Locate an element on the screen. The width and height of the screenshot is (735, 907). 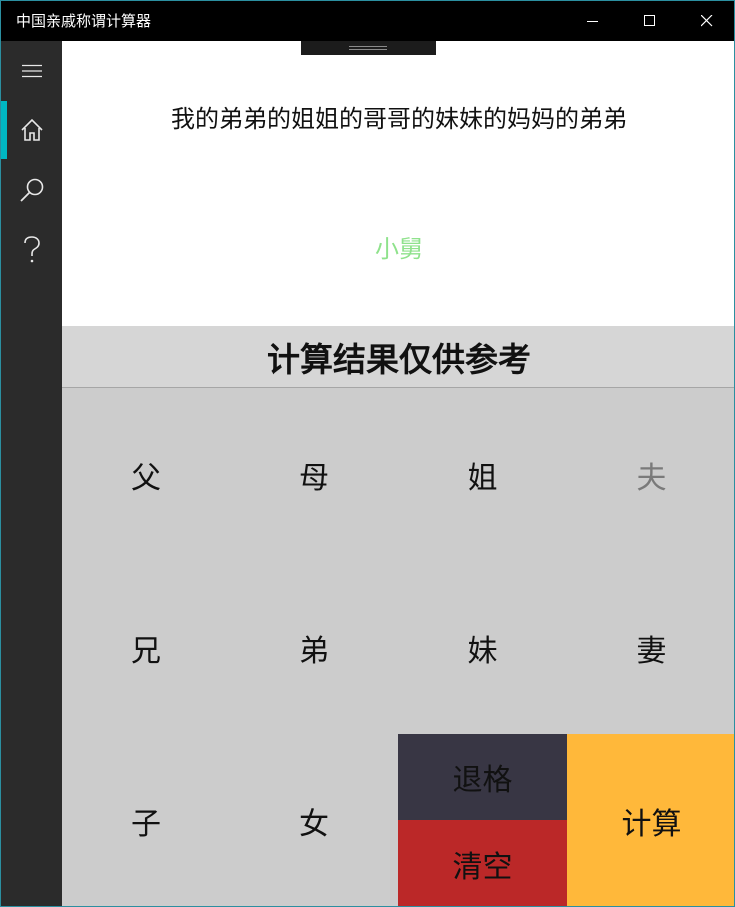
key-wife: 妻 is located at coordinates (650, 647).